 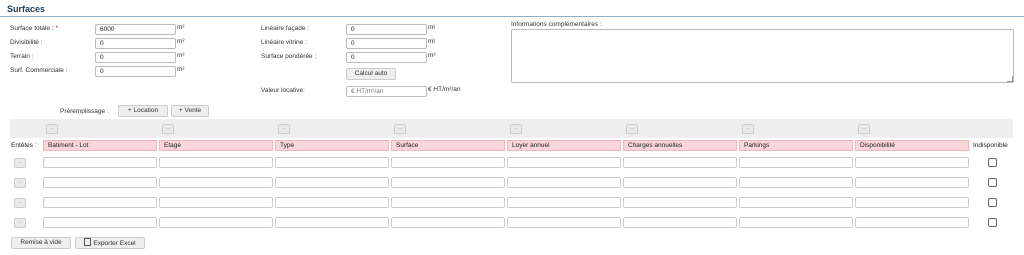 I want to click on column-header: Surface, so click(x=448, y=145).